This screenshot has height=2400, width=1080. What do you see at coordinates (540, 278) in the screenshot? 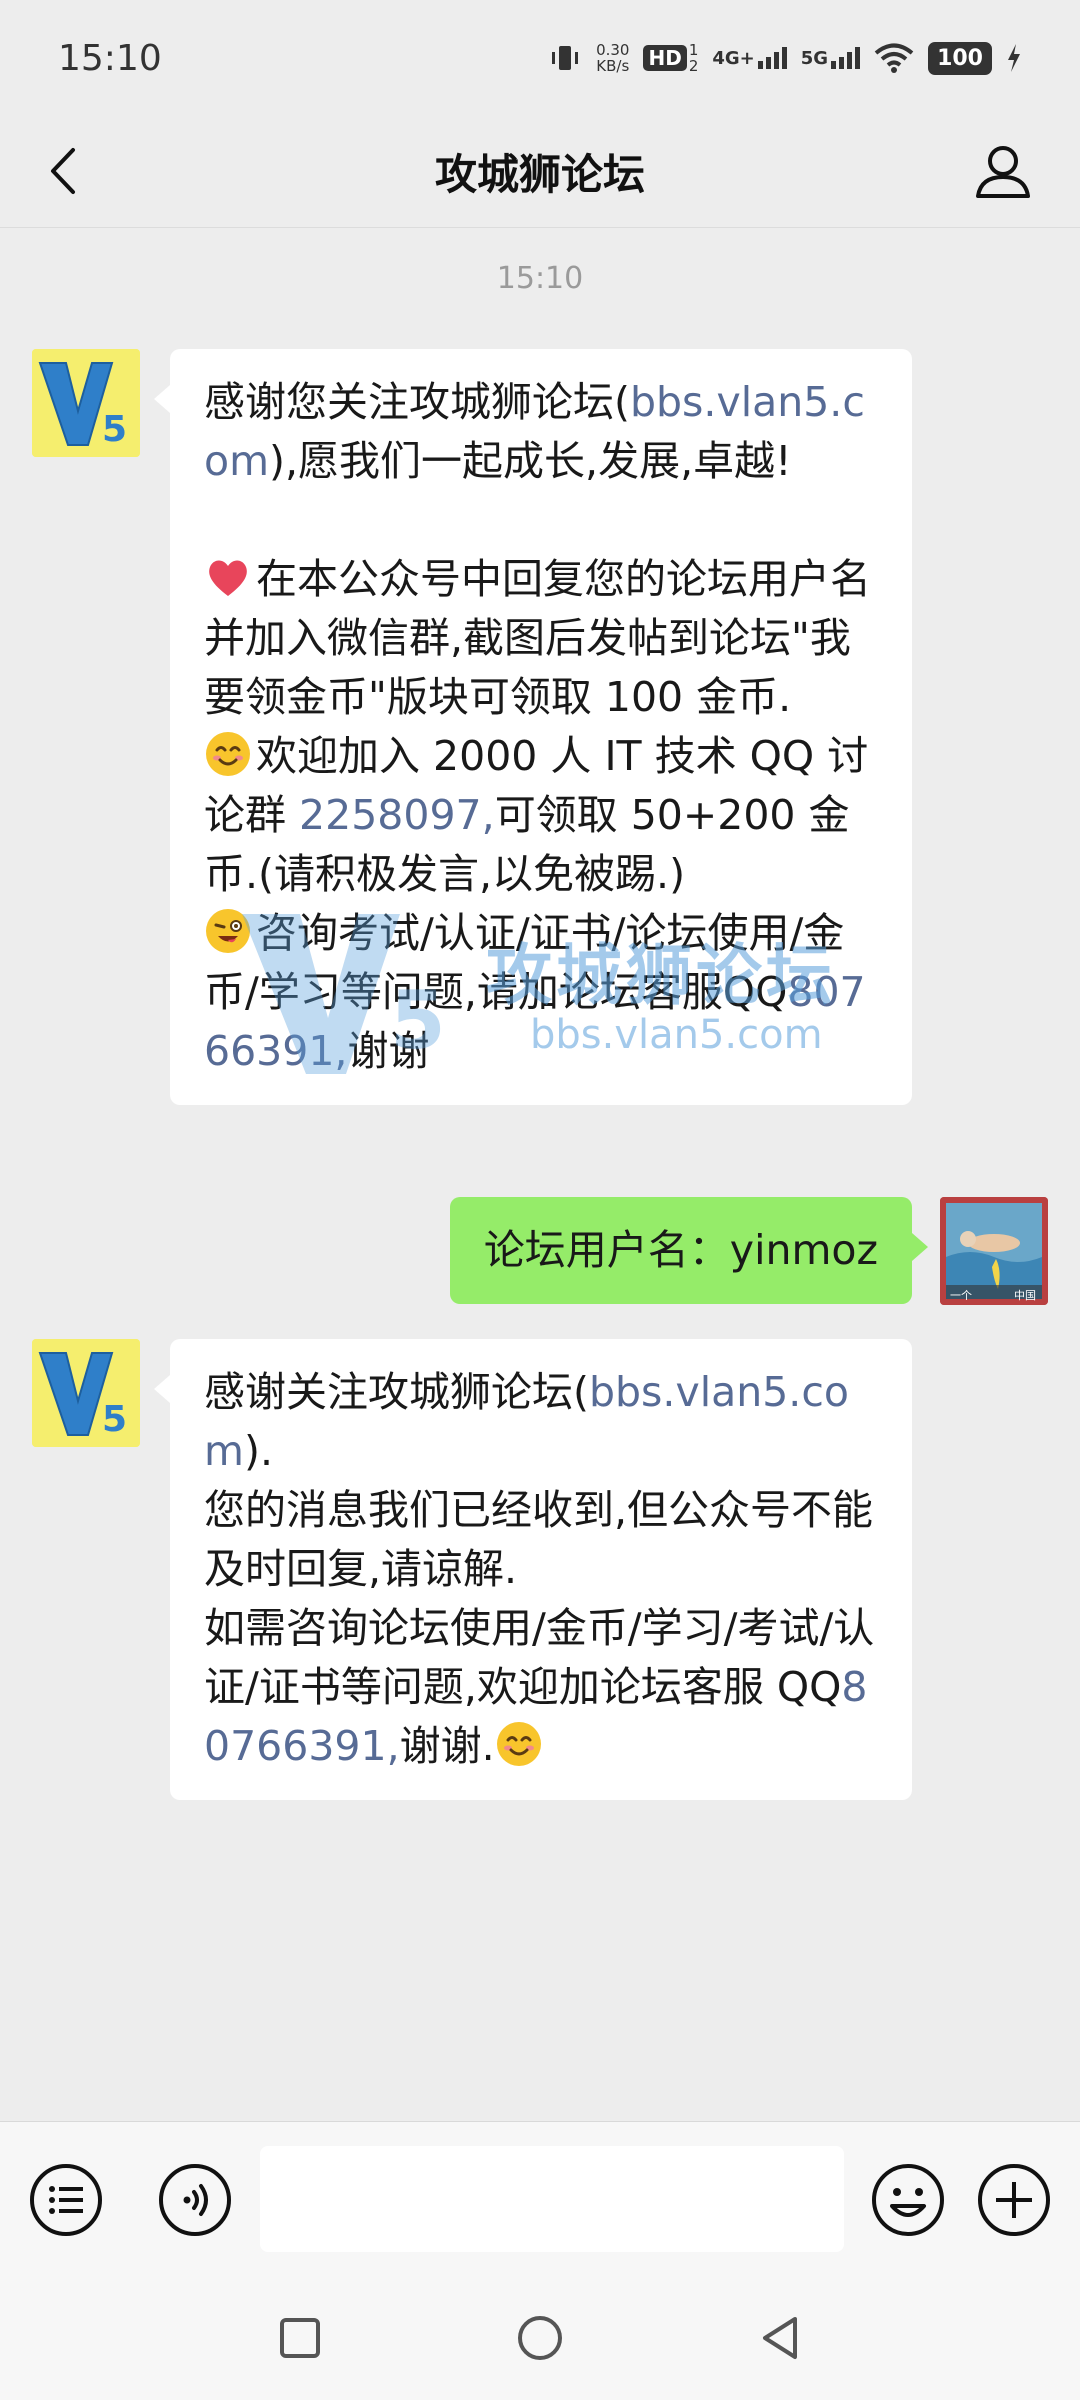
I see `message-timestamp: 15:10` at bounding box center [540, 278].